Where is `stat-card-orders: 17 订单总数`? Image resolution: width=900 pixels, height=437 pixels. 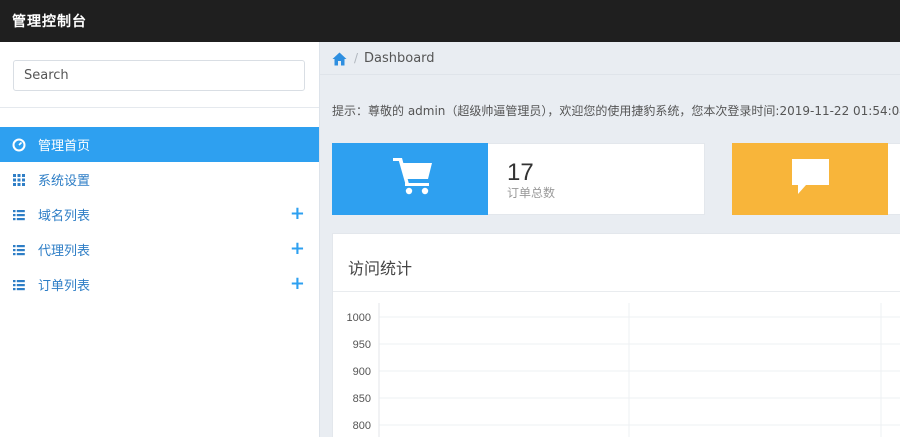
stat-card-orders: 17 订单总数 is located at coordinates (518, 179).